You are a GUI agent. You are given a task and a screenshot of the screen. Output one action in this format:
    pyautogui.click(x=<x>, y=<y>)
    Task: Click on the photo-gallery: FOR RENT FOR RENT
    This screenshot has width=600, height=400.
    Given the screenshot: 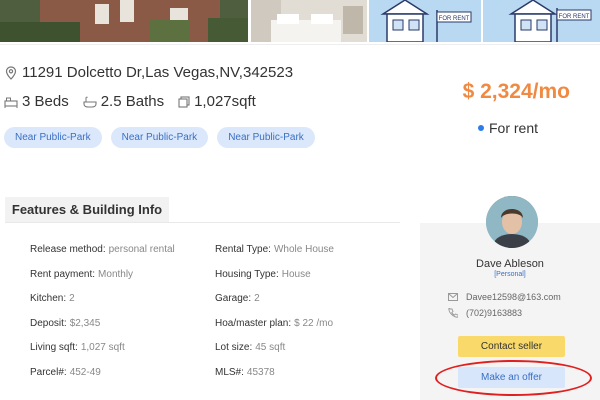 What is the action you would take?
    pyautogui.click(x=300, y=21)
    